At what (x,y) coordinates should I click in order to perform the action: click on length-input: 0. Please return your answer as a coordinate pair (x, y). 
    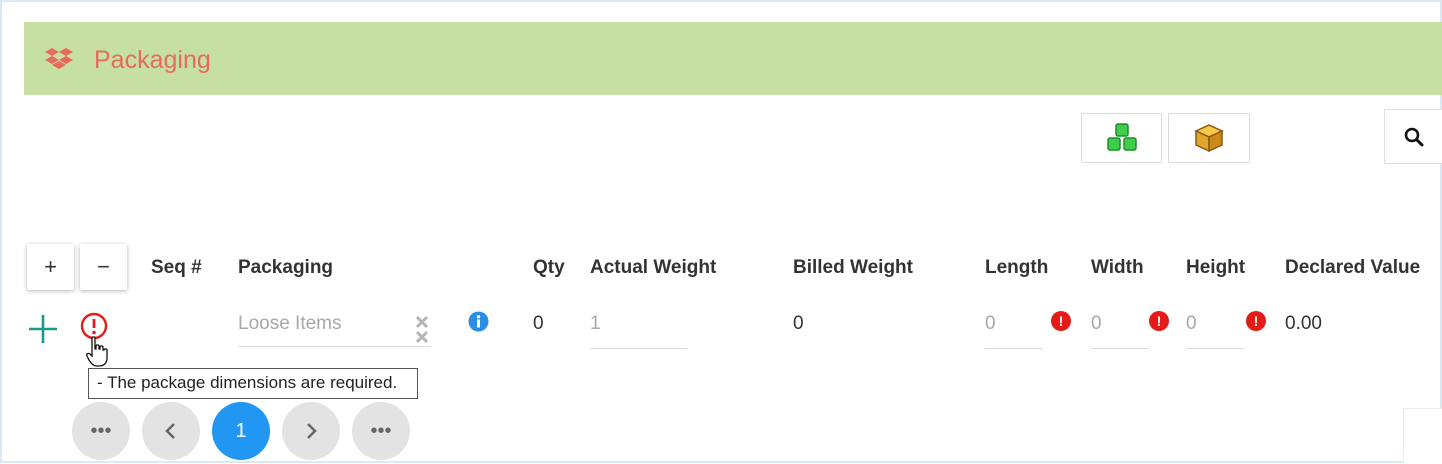
    Looking at the image, I should click on (990, 324).